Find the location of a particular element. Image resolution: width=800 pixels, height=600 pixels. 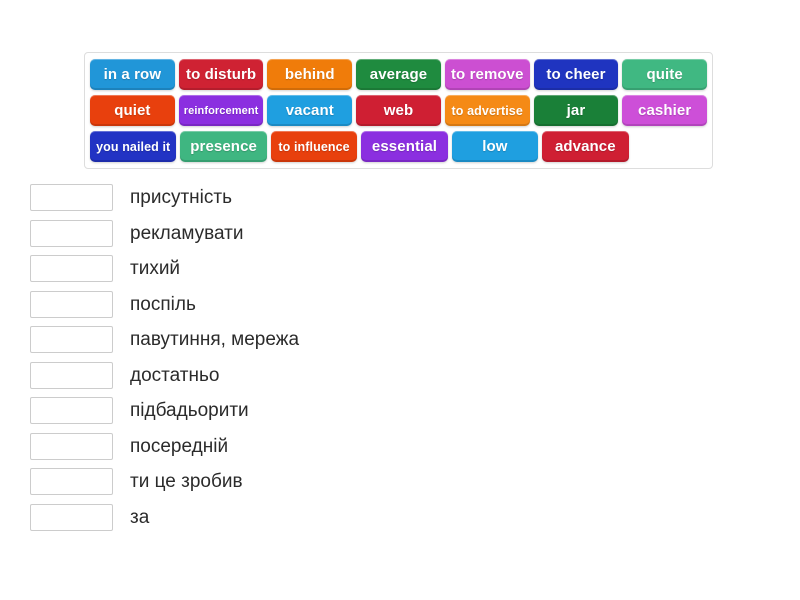

word-tile: web is located at coordinates (398, 110).